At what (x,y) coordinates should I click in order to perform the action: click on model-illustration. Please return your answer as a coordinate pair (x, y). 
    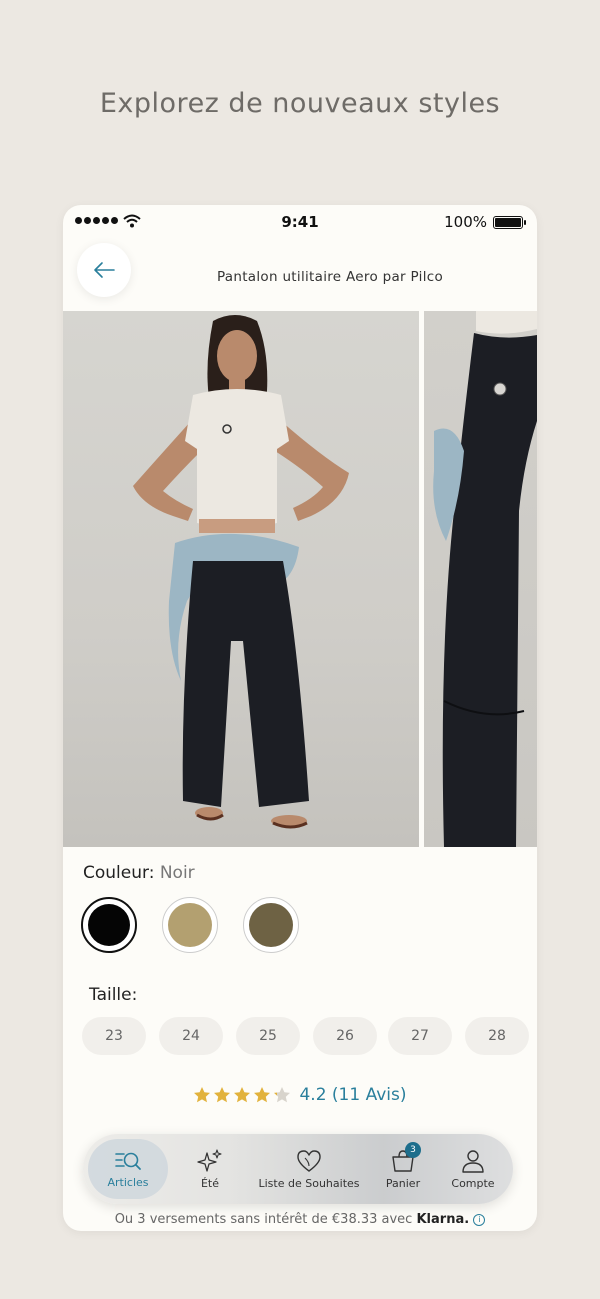
    Looking at the image, I should click on (241, 572).